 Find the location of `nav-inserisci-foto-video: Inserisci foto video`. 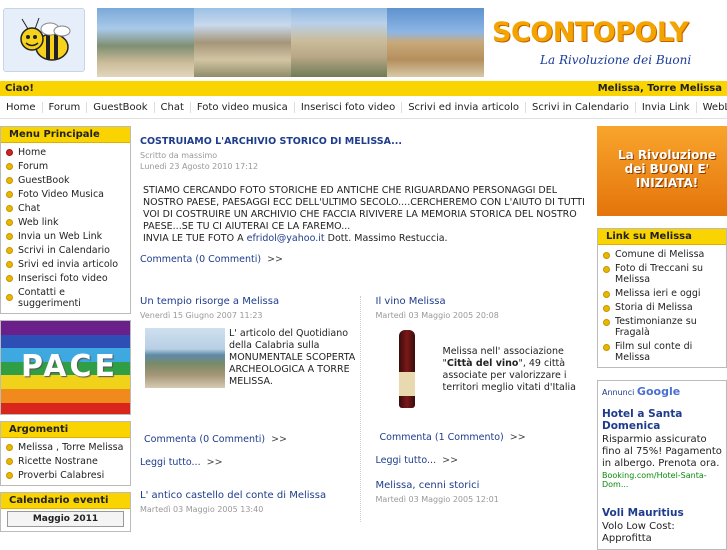

nav-inserisci-foto-video: Inserisci foto video is located at coordinates (349, 107).